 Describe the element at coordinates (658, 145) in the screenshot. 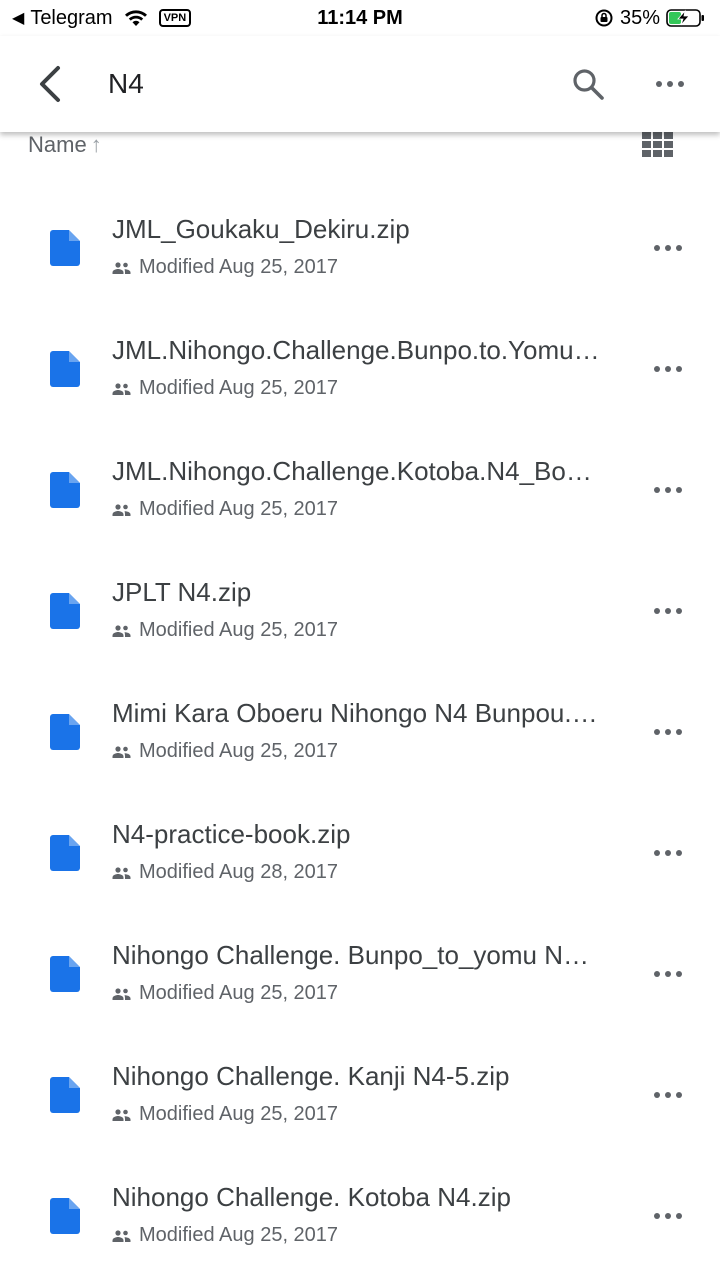

I see `grid-view-icon` at that location.